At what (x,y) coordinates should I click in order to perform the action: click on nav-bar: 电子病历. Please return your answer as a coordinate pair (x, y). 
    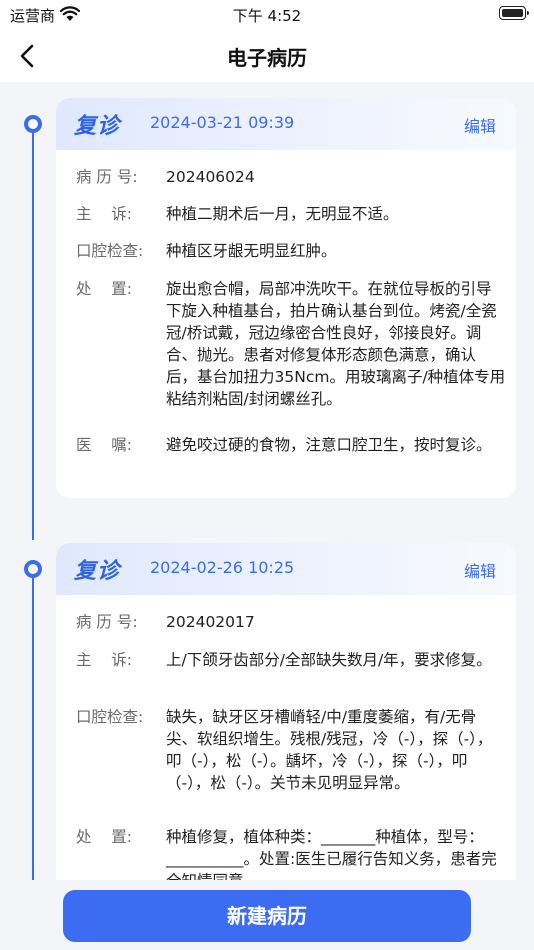
    Looking at the image, I should click on (267, 56).